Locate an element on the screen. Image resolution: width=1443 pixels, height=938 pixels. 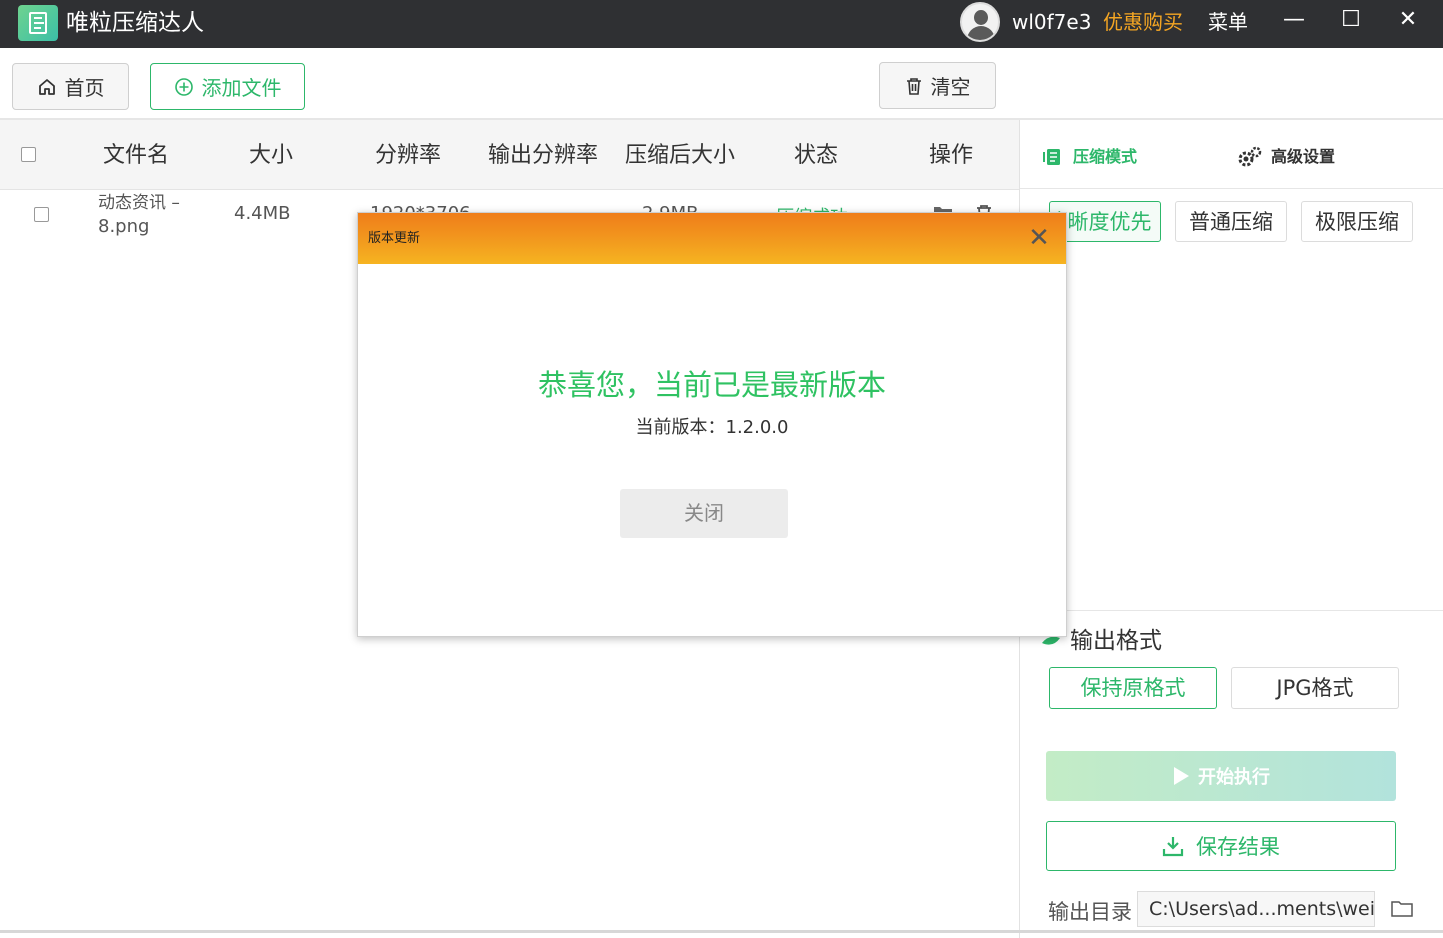
add-file-label: 添加文件 is located at coordinates (241, 88).